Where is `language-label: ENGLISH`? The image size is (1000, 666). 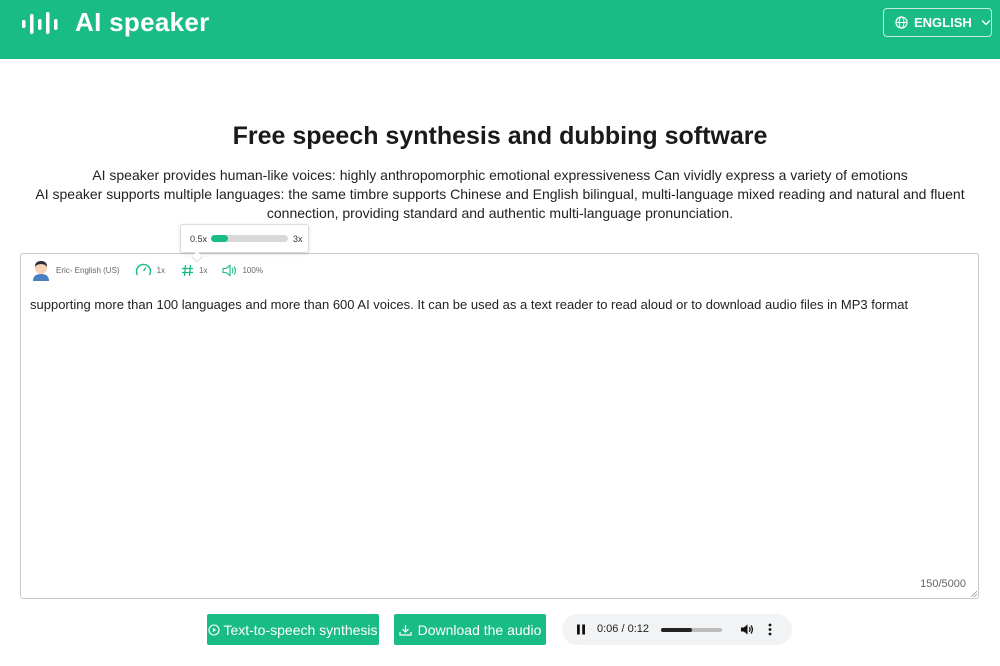
language-label: ENGLISH is located at coordinates (943, 22).